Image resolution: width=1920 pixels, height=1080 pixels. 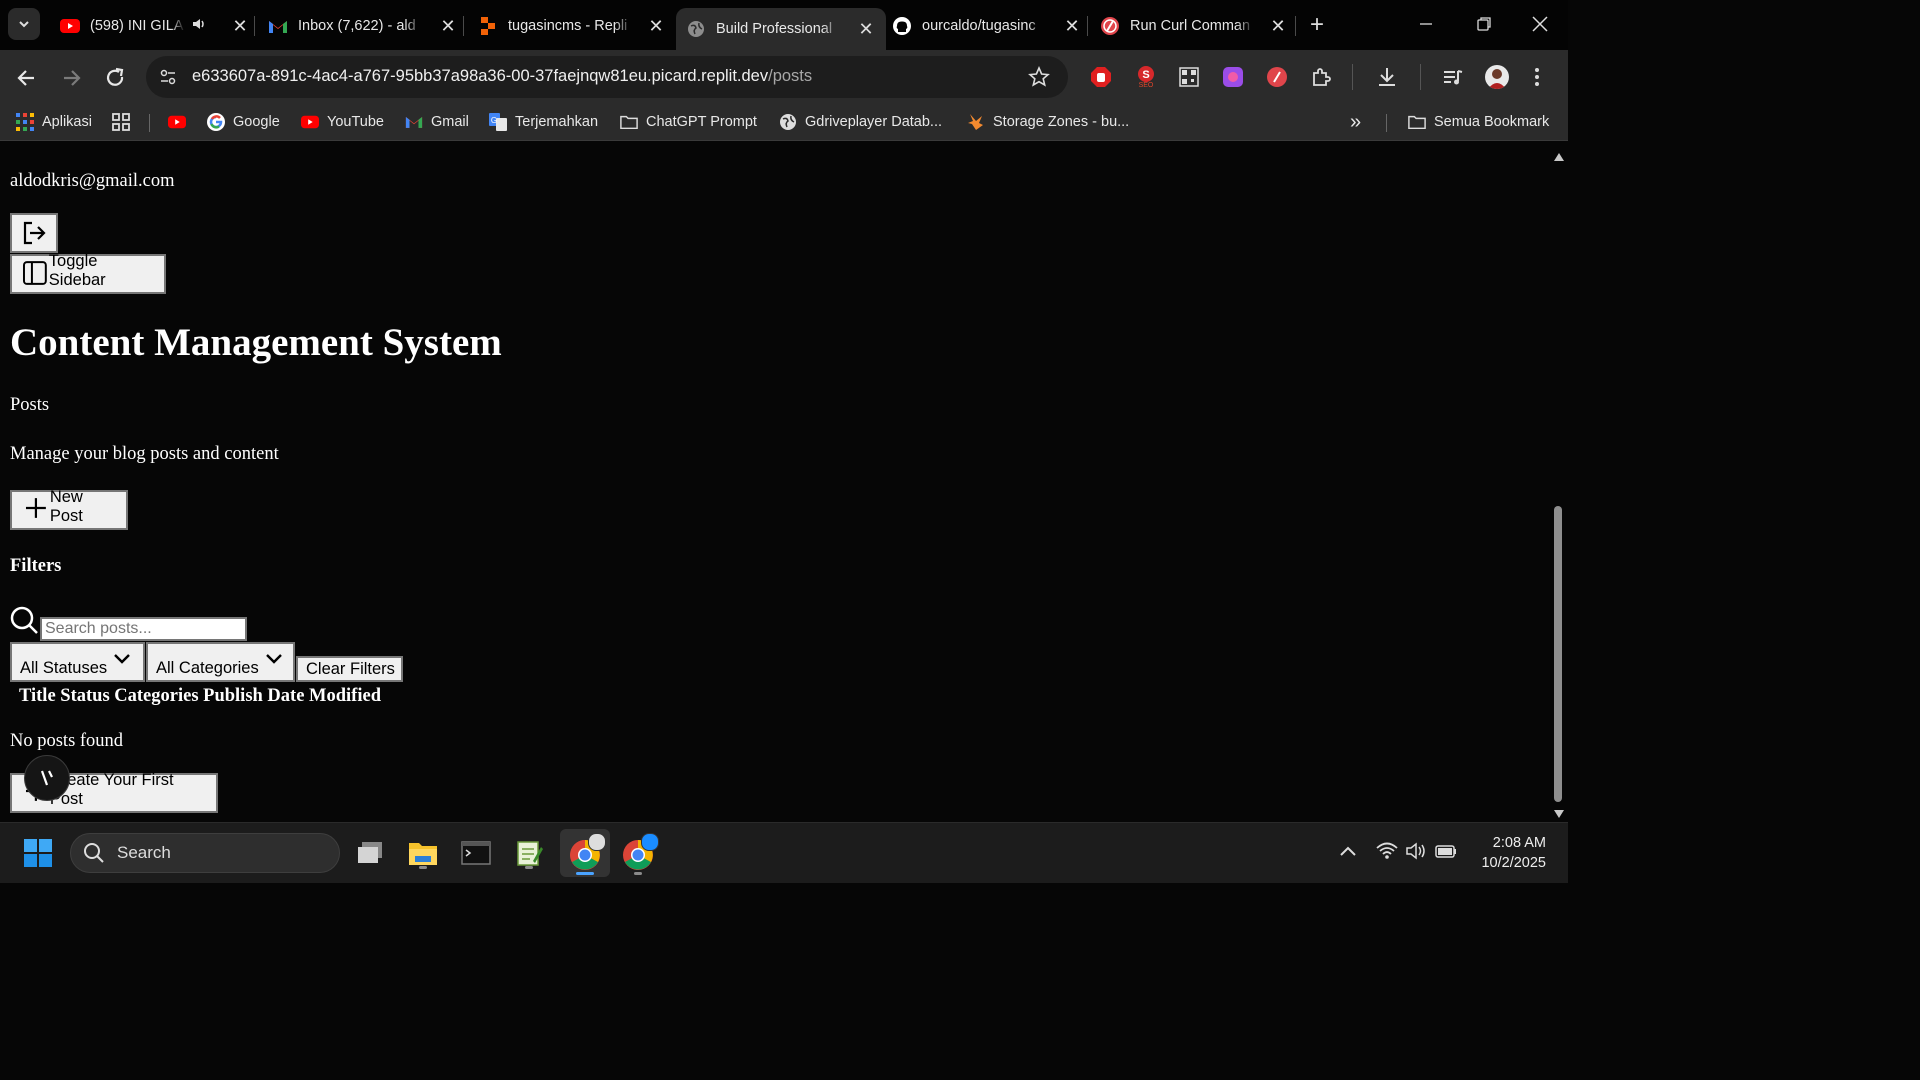 What do you see at coordinates (47, 778) in the screenshot?
I see `floating-dev-widget` at bounding box center [47, 778].